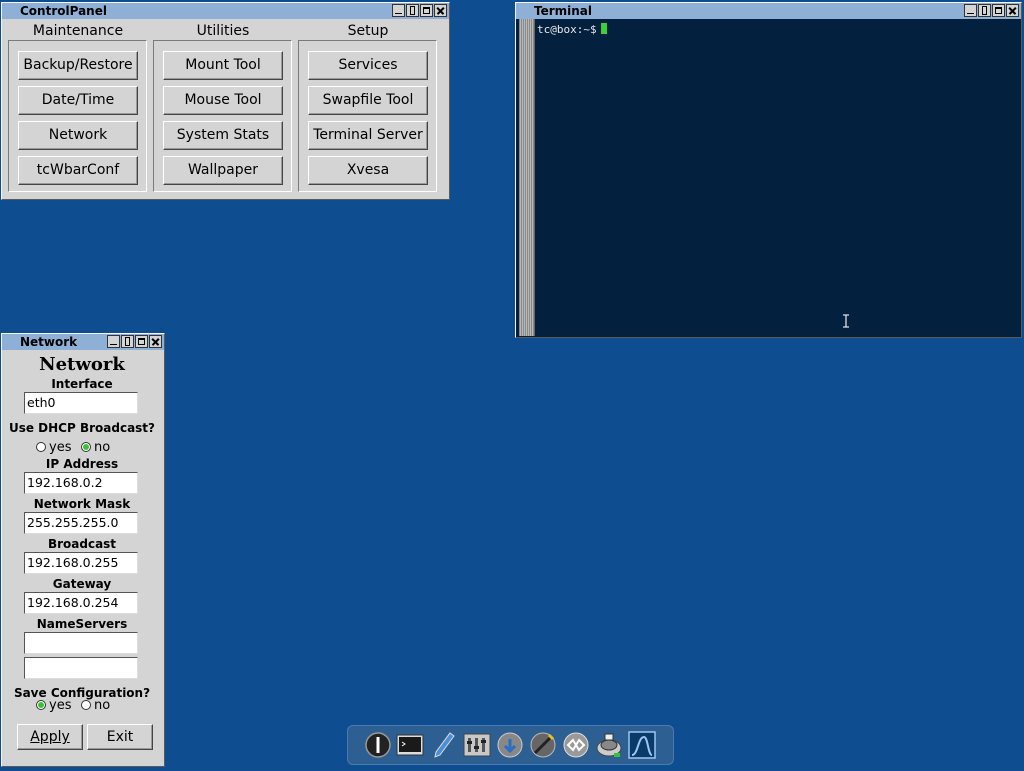  I want to click on services-icon, so click(576, 745).